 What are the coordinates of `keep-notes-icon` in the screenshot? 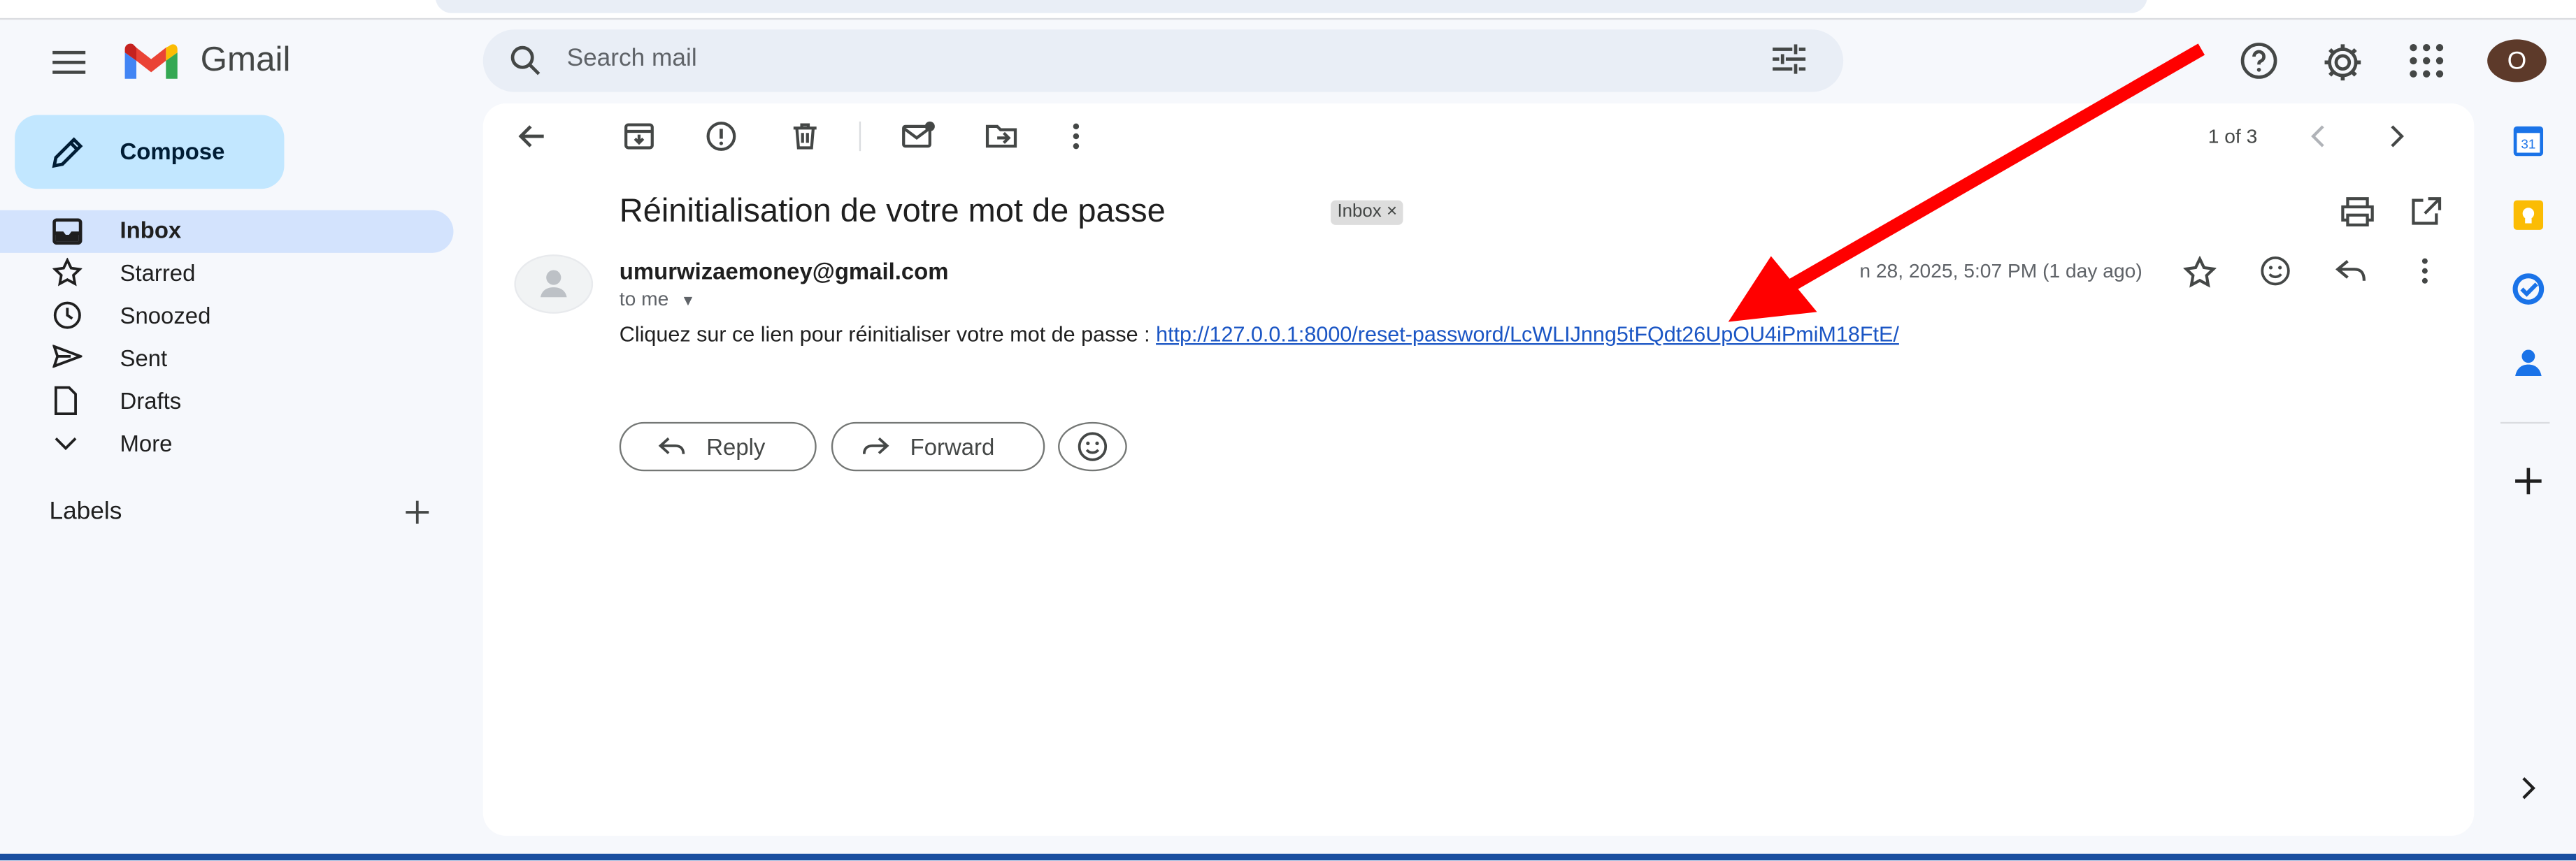 It's located at (2528, 215).